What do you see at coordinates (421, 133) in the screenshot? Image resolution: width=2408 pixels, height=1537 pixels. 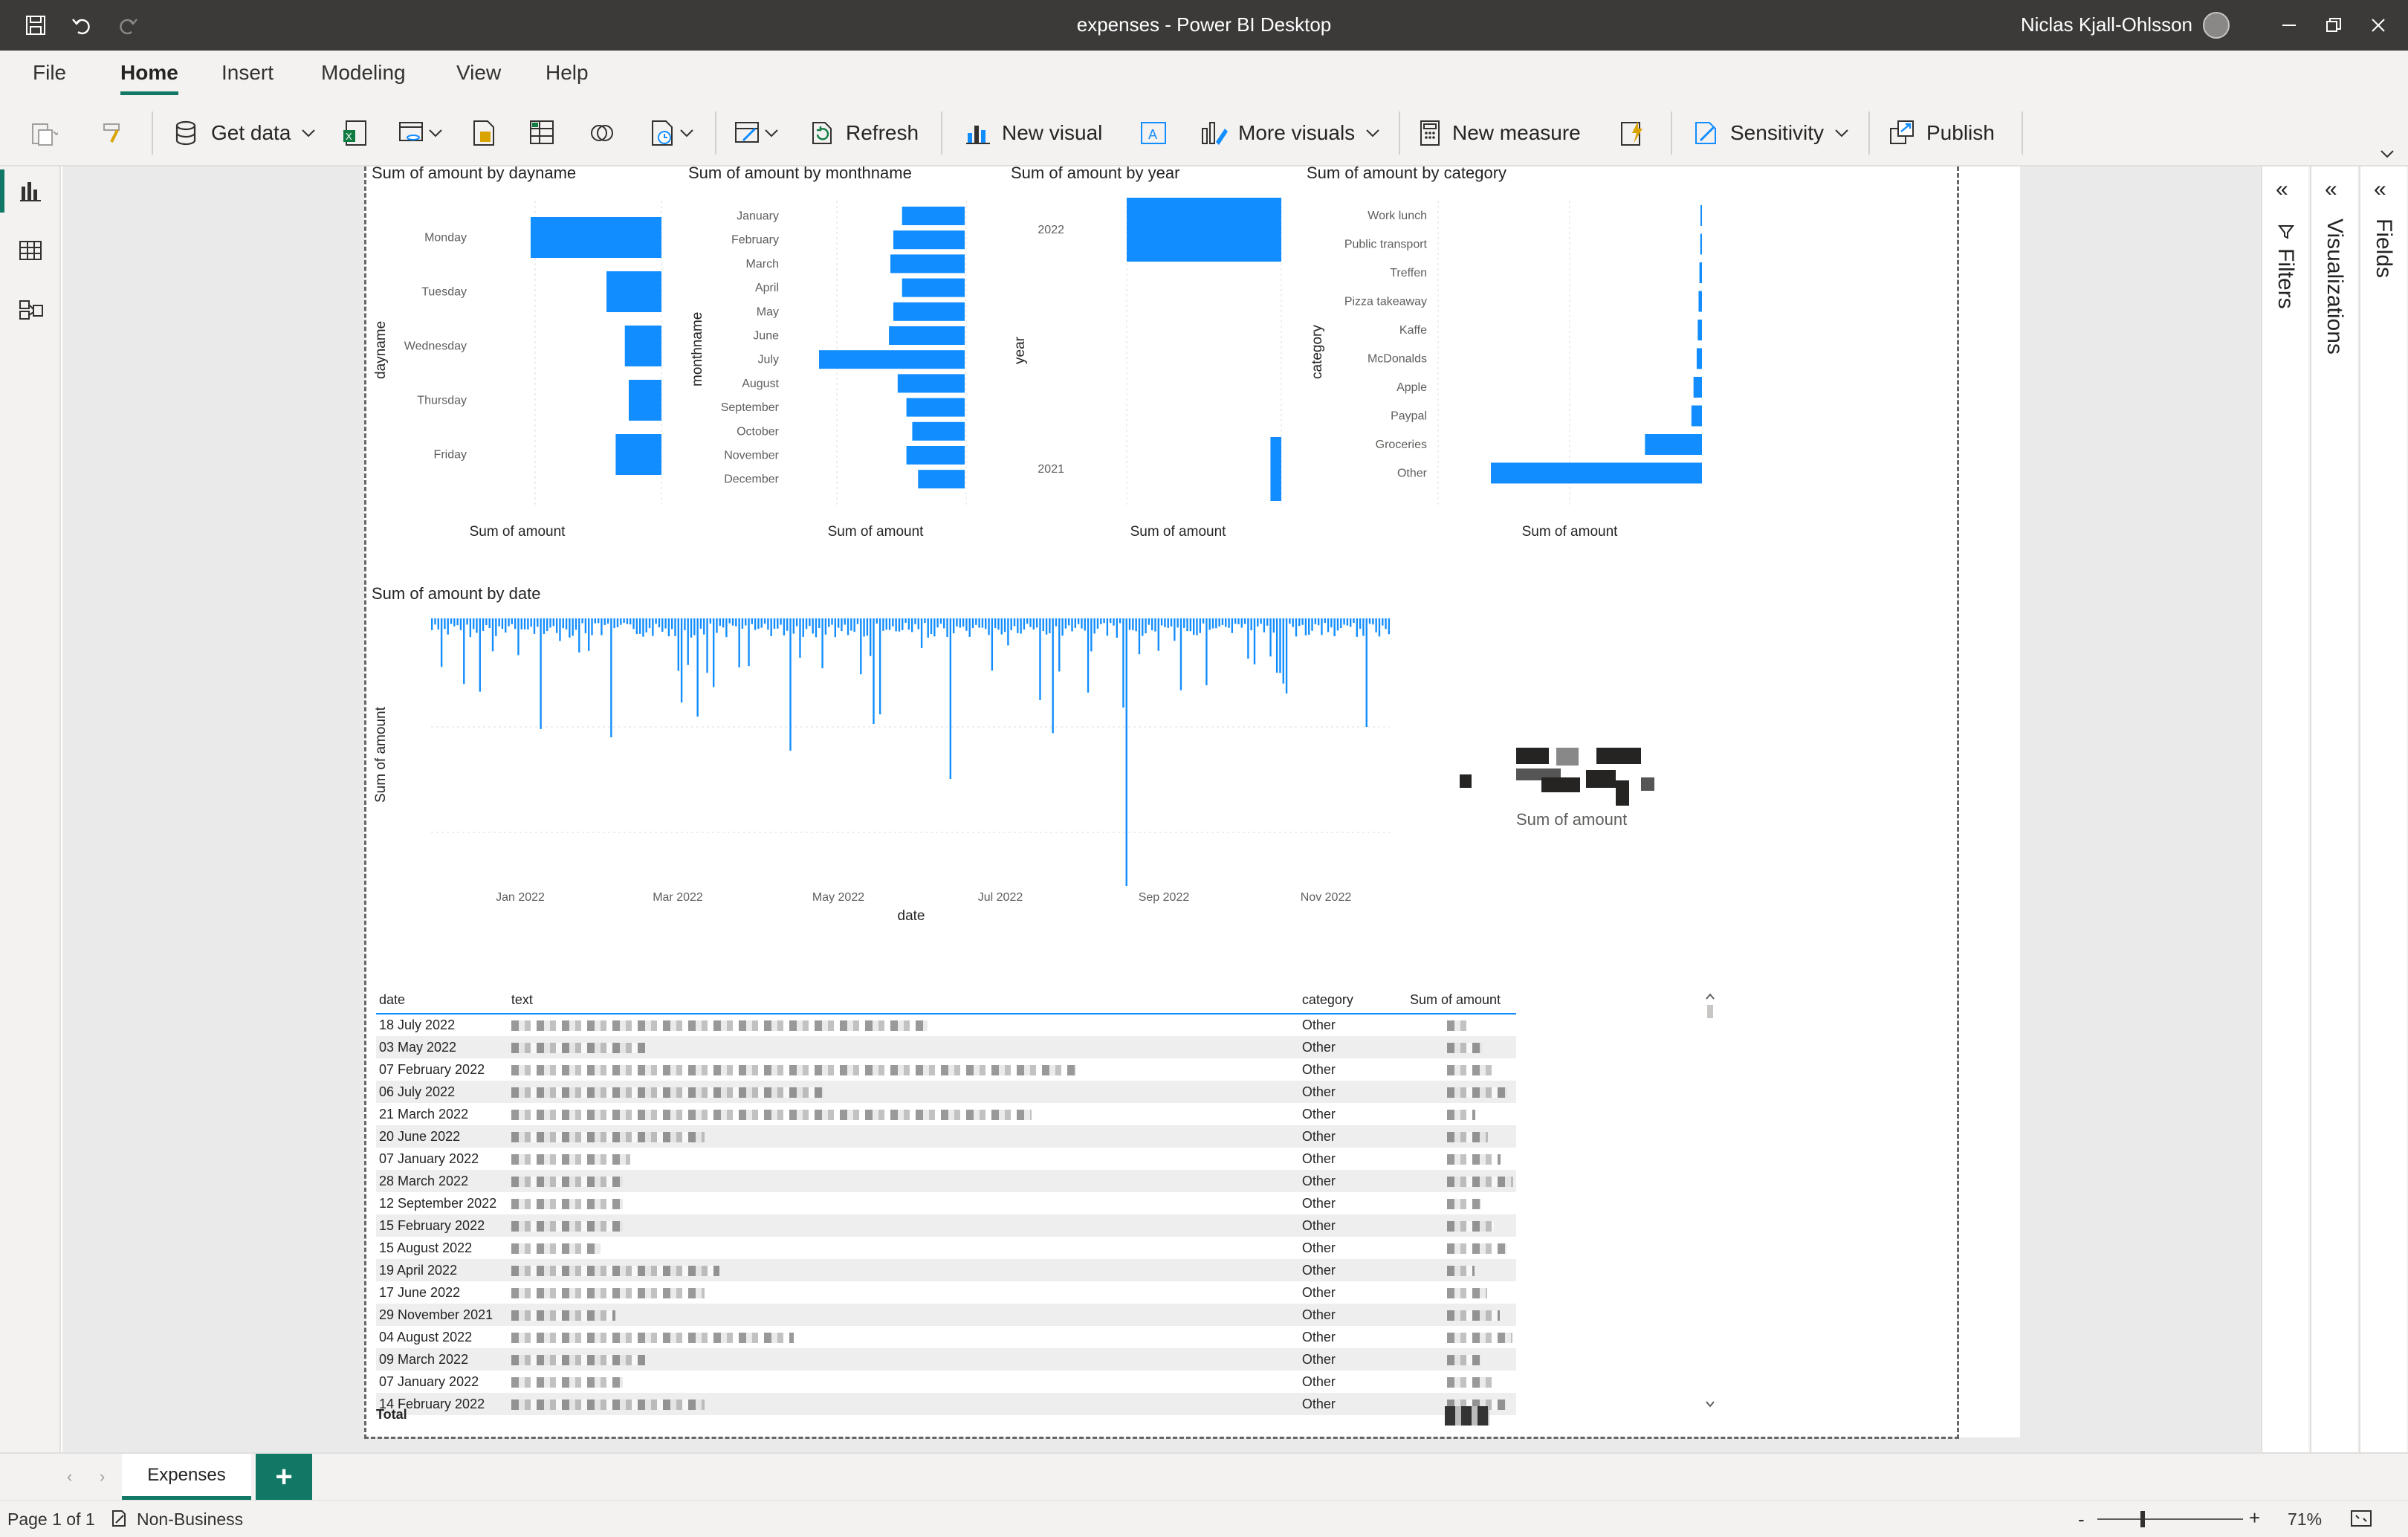 I see `data-hub-button` at bounding box center [421, 133].